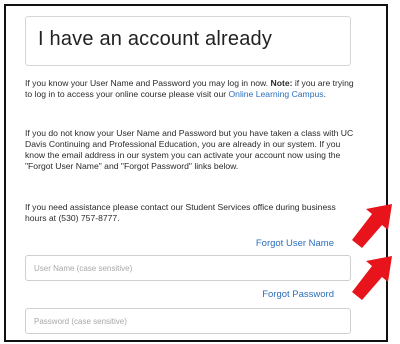 This screenshot has height=344, width=400. I want to click on note-label: Note:, so click(281, 83).